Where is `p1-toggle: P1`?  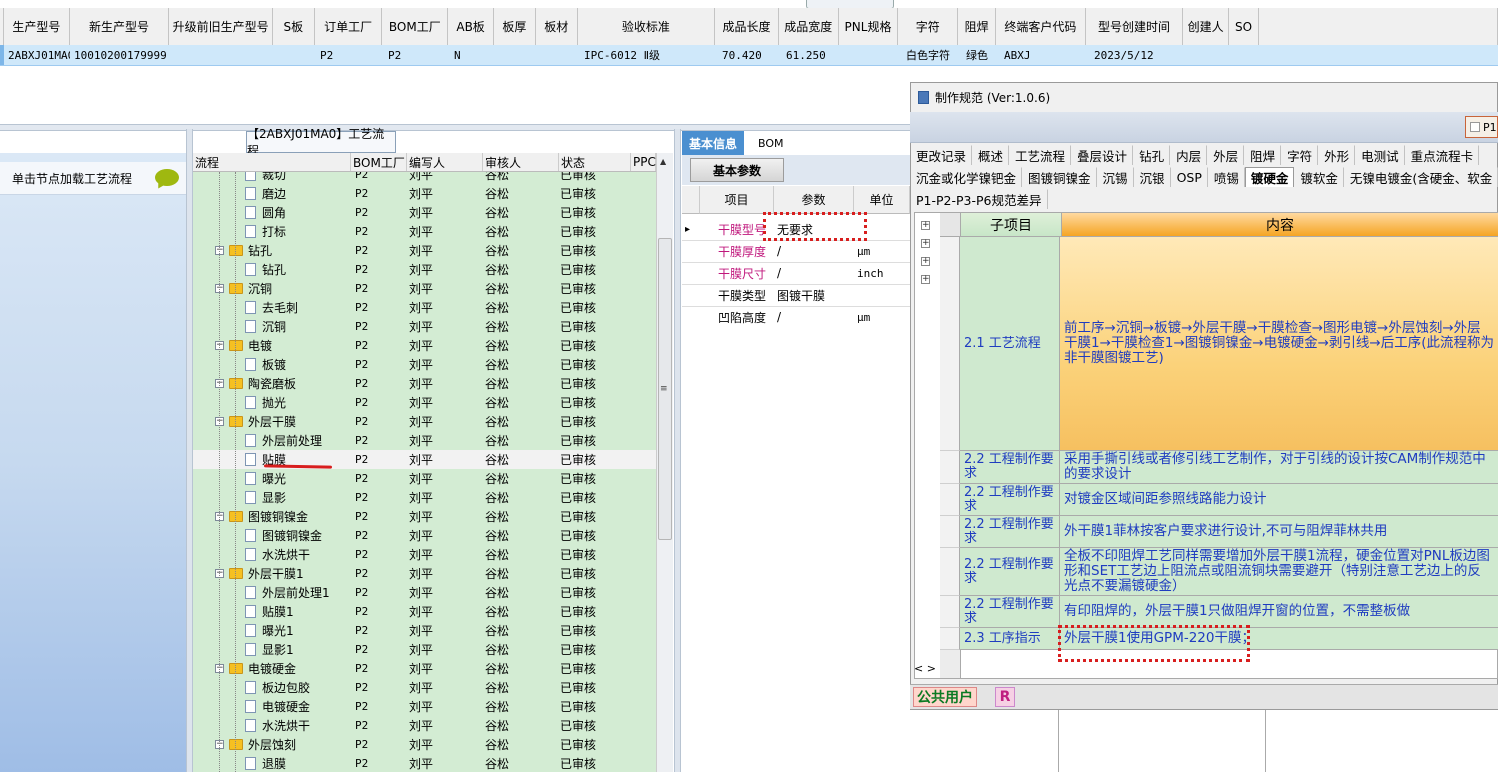
p1-toggle: P1 is located at coordinates (1481, 127).